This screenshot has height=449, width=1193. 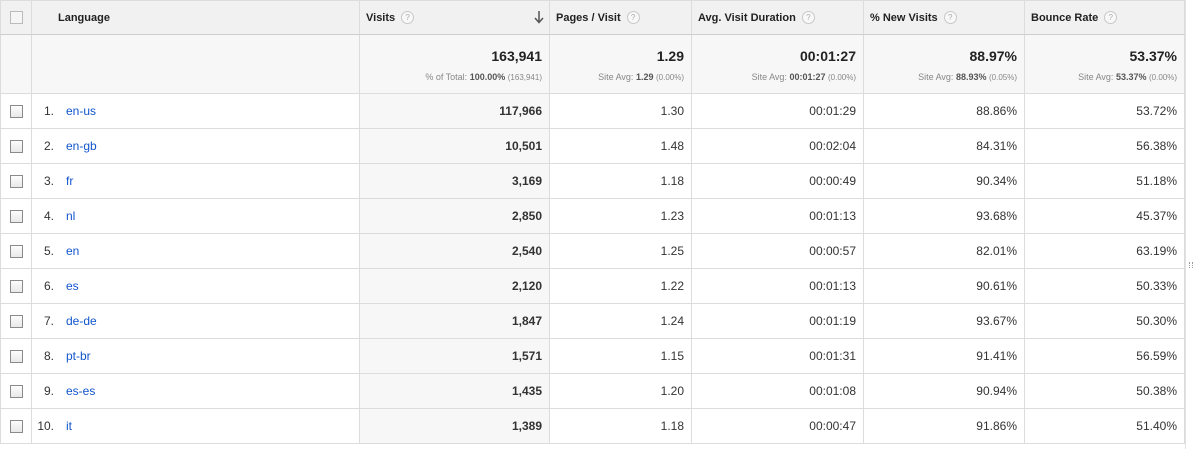 I want to click on column-header-pages-per-visit: Pages / Visit?, so click(x=620, y=17).